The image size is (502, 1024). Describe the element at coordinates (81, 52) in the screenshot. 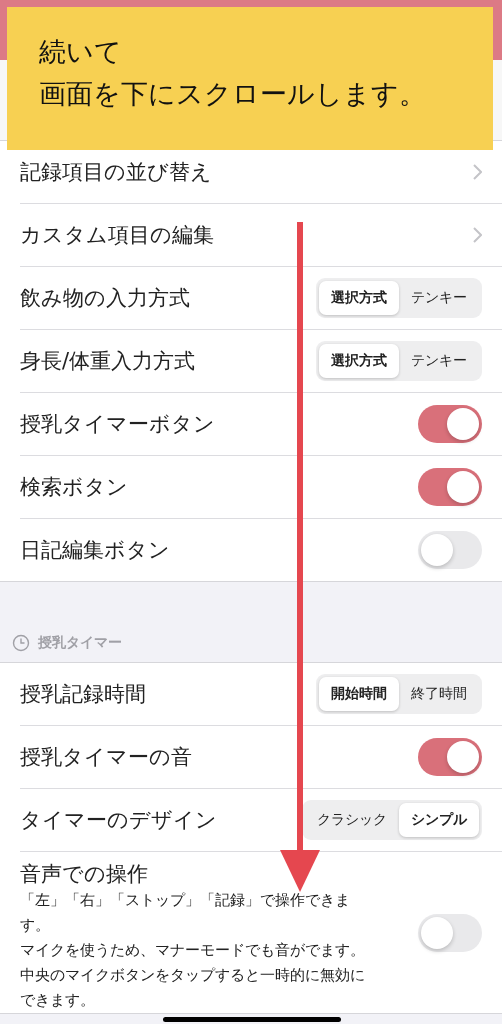

I see `callout-text: 続いて` at that location.